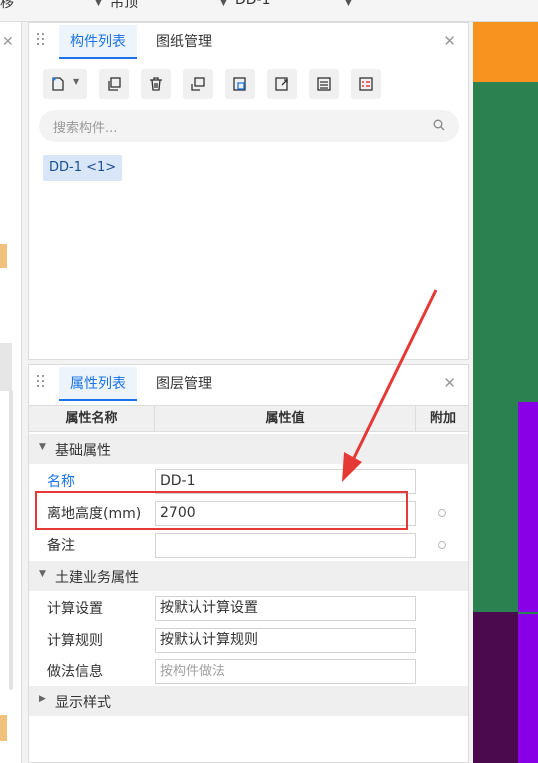  I want to click on search-icon, so click(439, 125).